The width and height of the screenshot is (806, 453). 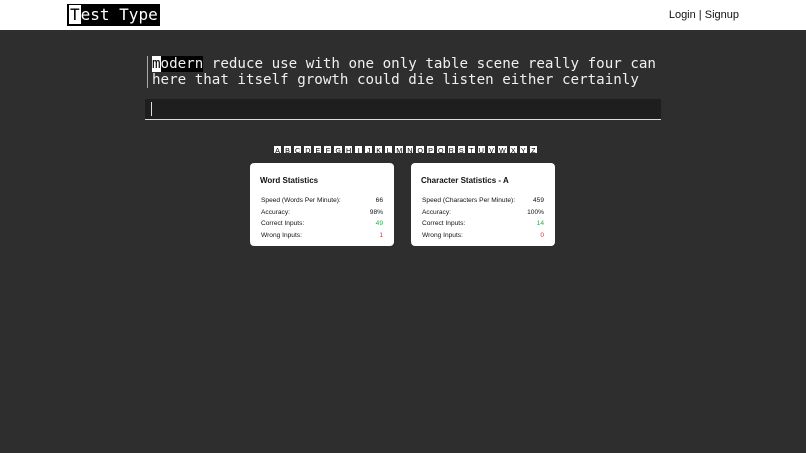 I want to click on current-word-rest: odern, so click(x=182, y=64).